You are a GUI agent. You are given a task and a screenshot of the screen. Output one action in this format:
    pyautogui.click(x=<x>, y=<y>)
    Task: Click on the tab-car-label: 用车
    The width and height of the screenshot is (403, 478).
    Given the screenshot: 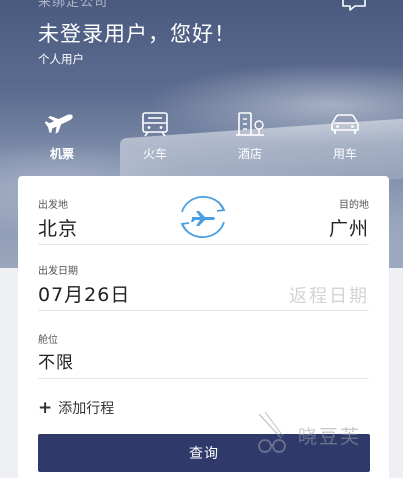 What is the action you would take?
    pyautogui.click(x=344, y=154)
    